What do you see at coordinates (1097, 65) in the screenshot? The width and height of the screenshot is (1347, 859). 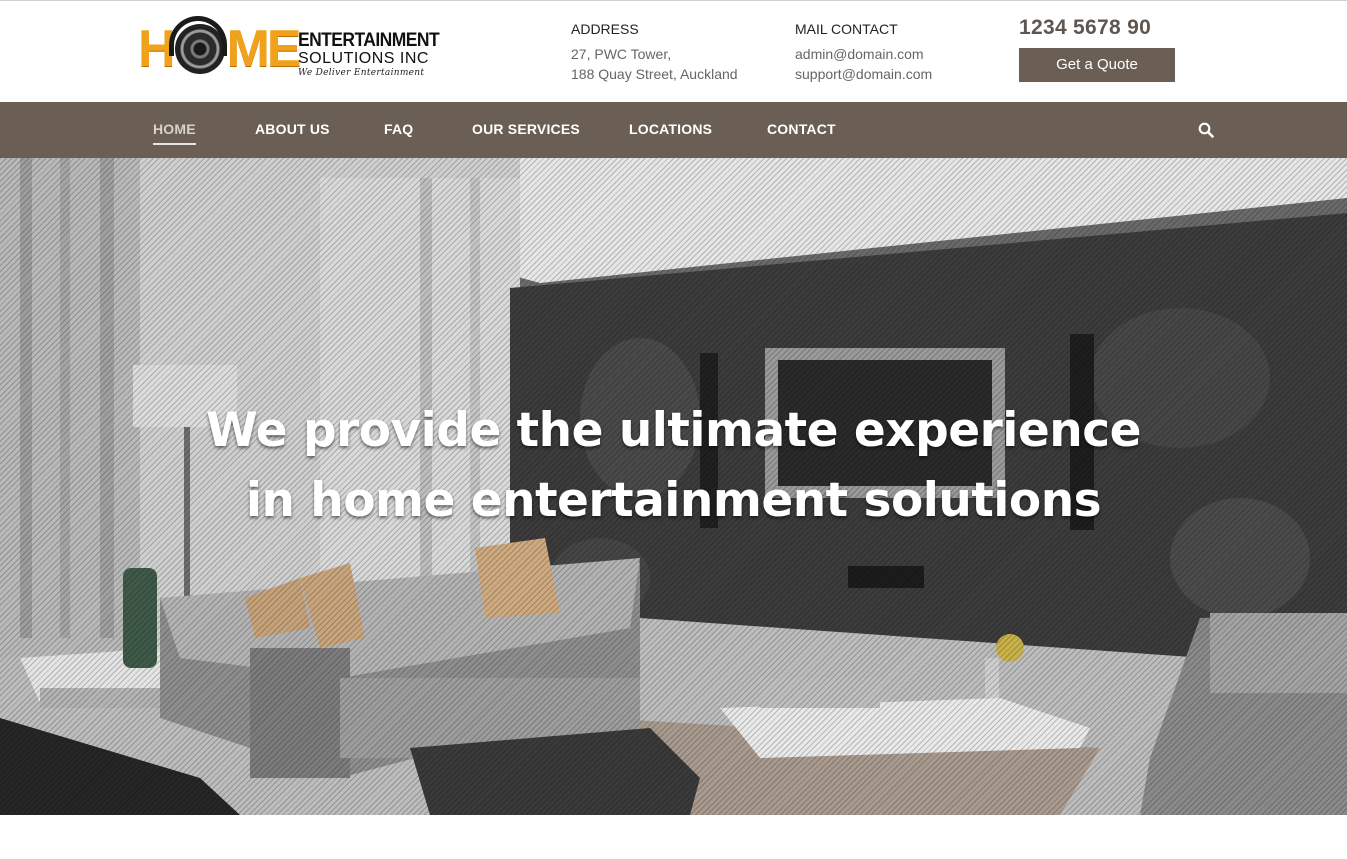 I see `get-quote-button: Get a Quote` at bounding box center [1097, 65].